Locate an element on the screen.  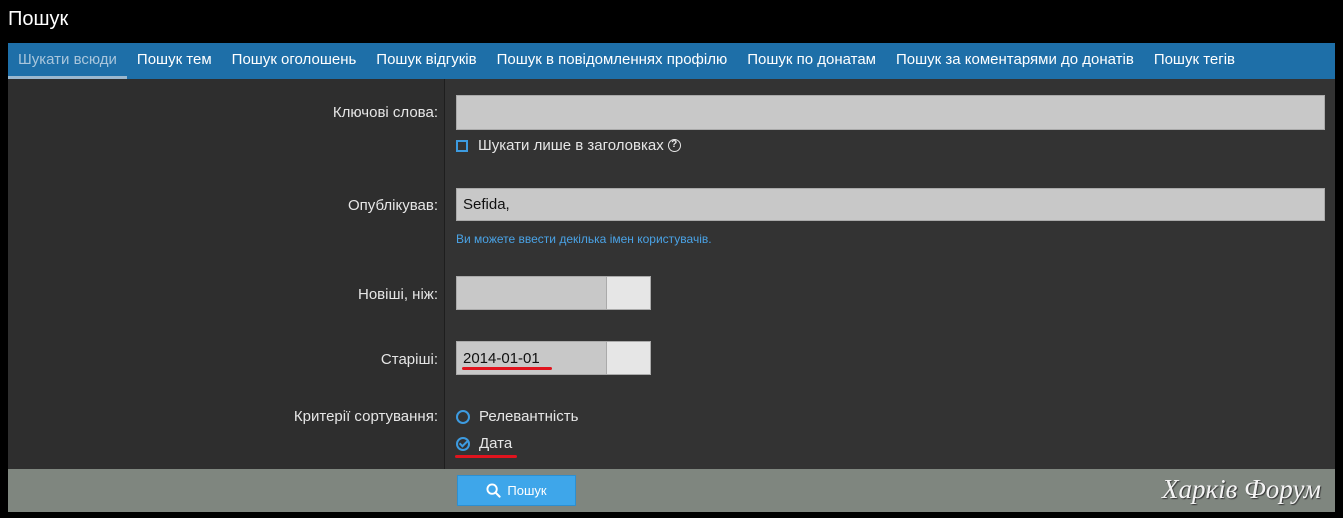
keywords-input is located at coordinates (890, 112).